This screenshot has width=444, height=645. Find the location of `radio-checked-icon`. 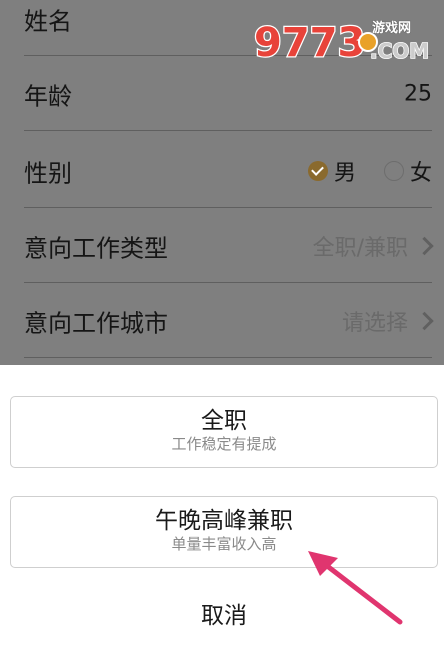

radio-checked-icon is located at coordinates (317, 170).